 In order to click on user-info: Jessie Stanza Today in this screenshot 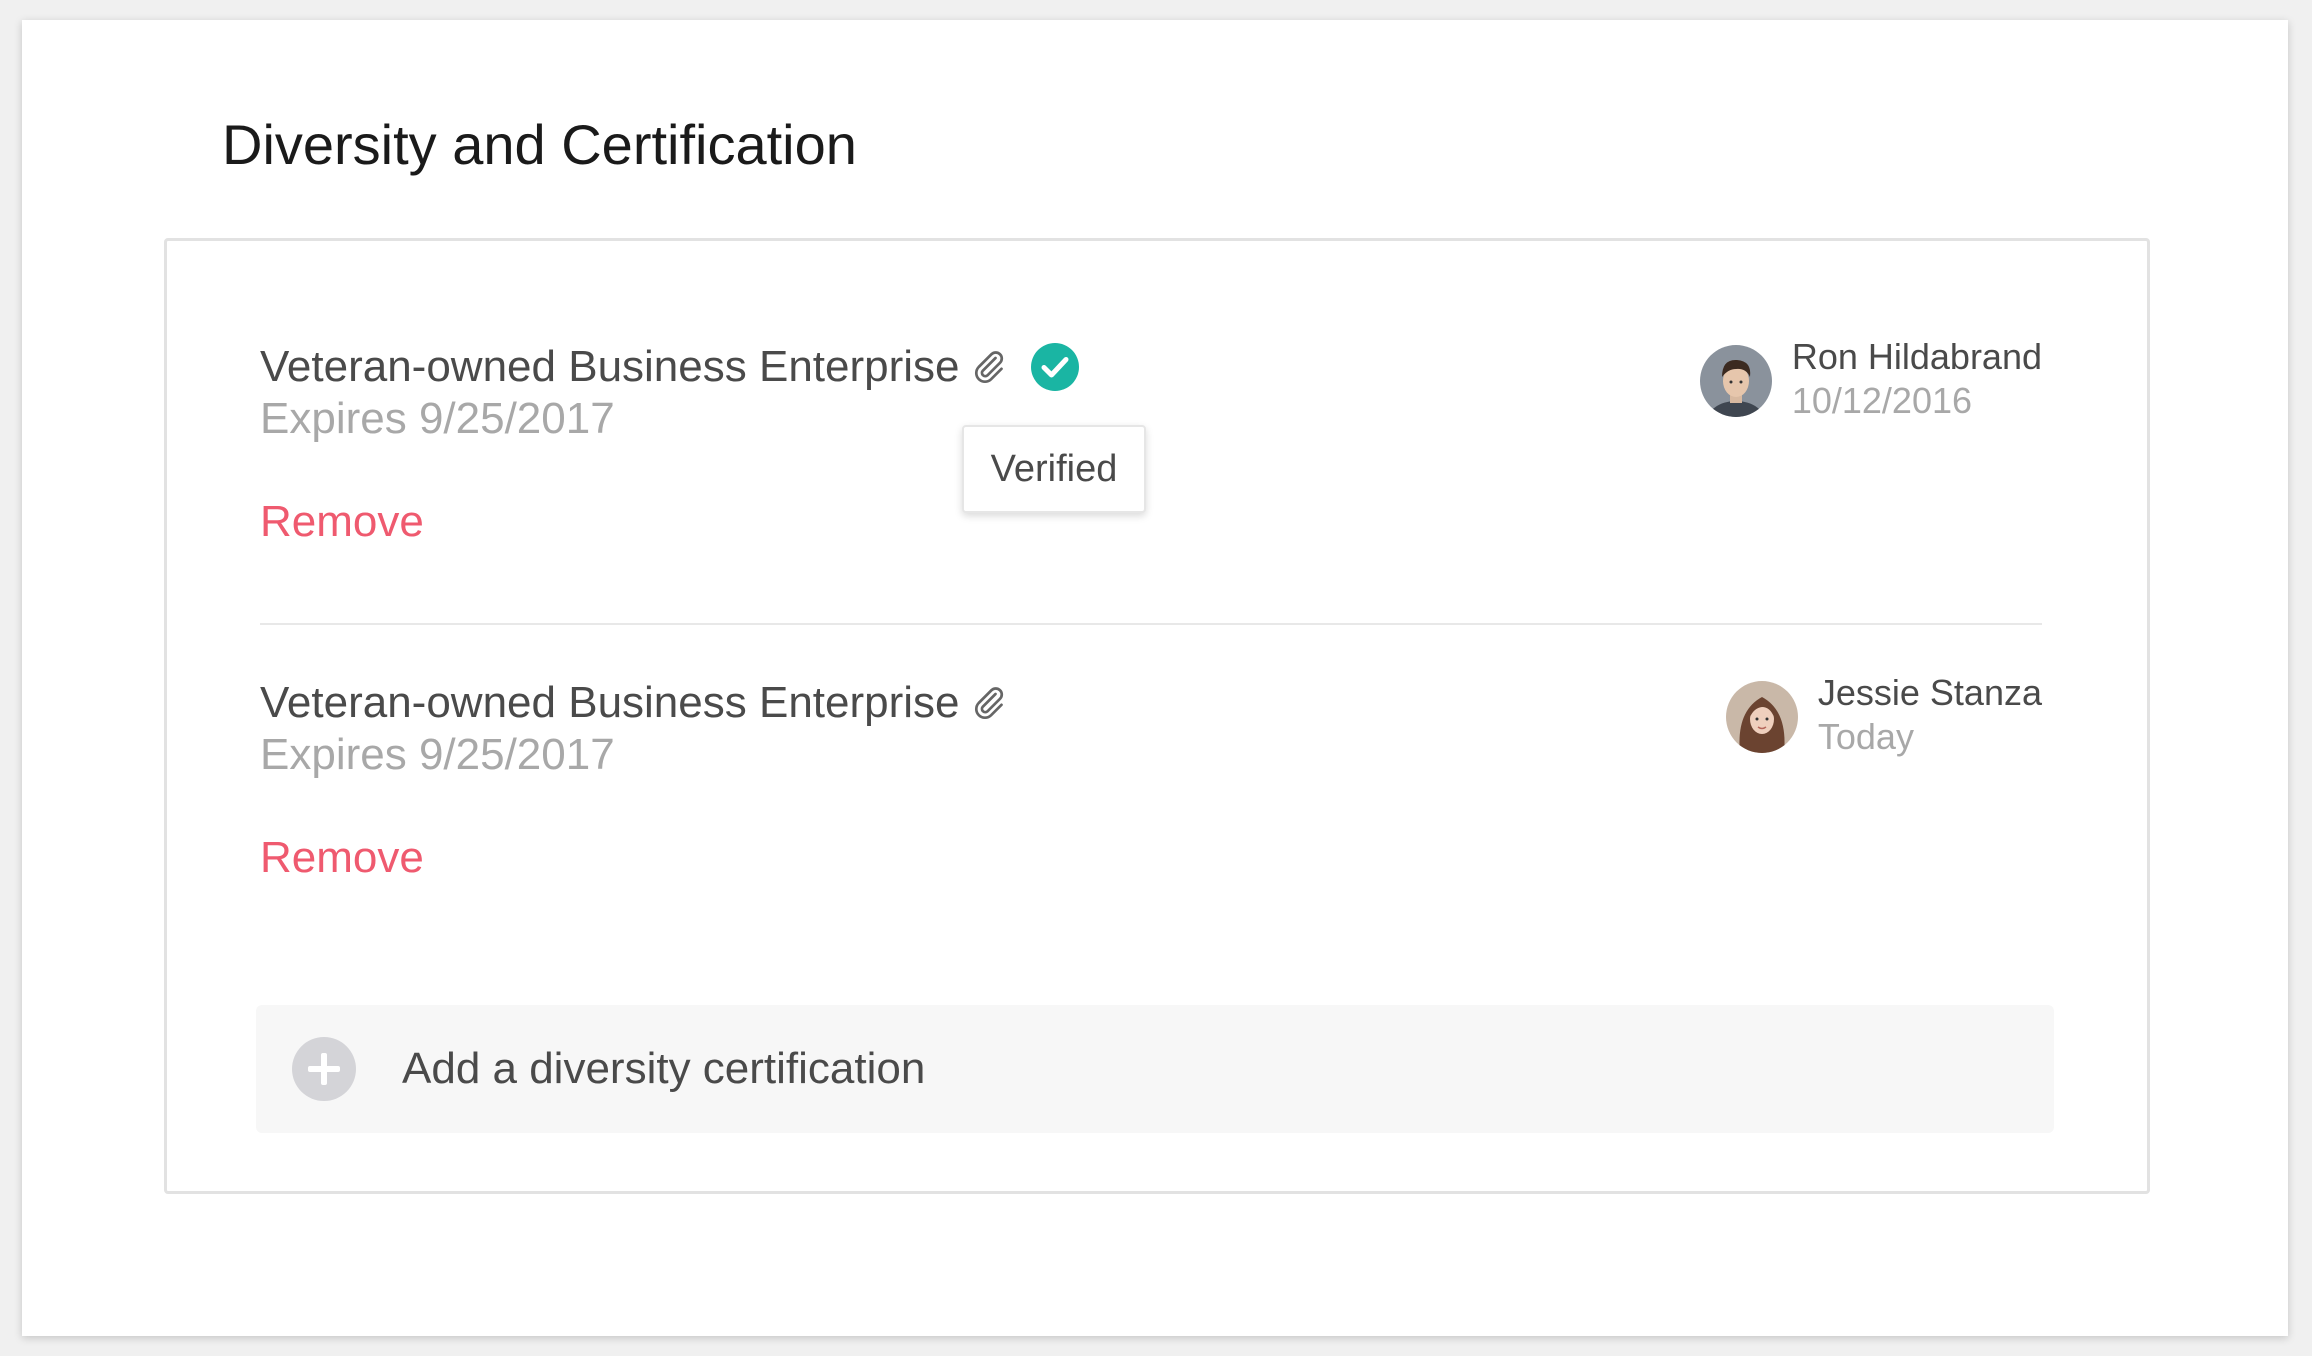, I will do `click(1883, 715)`.